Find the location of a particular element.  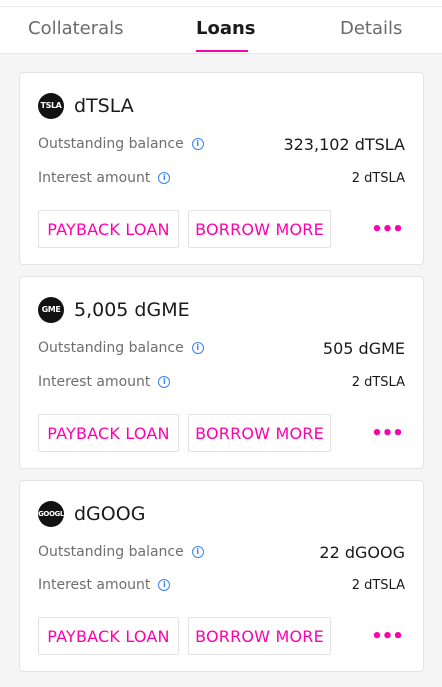

token-tsla-icon: TSLA is located at coordinates (51, 106).